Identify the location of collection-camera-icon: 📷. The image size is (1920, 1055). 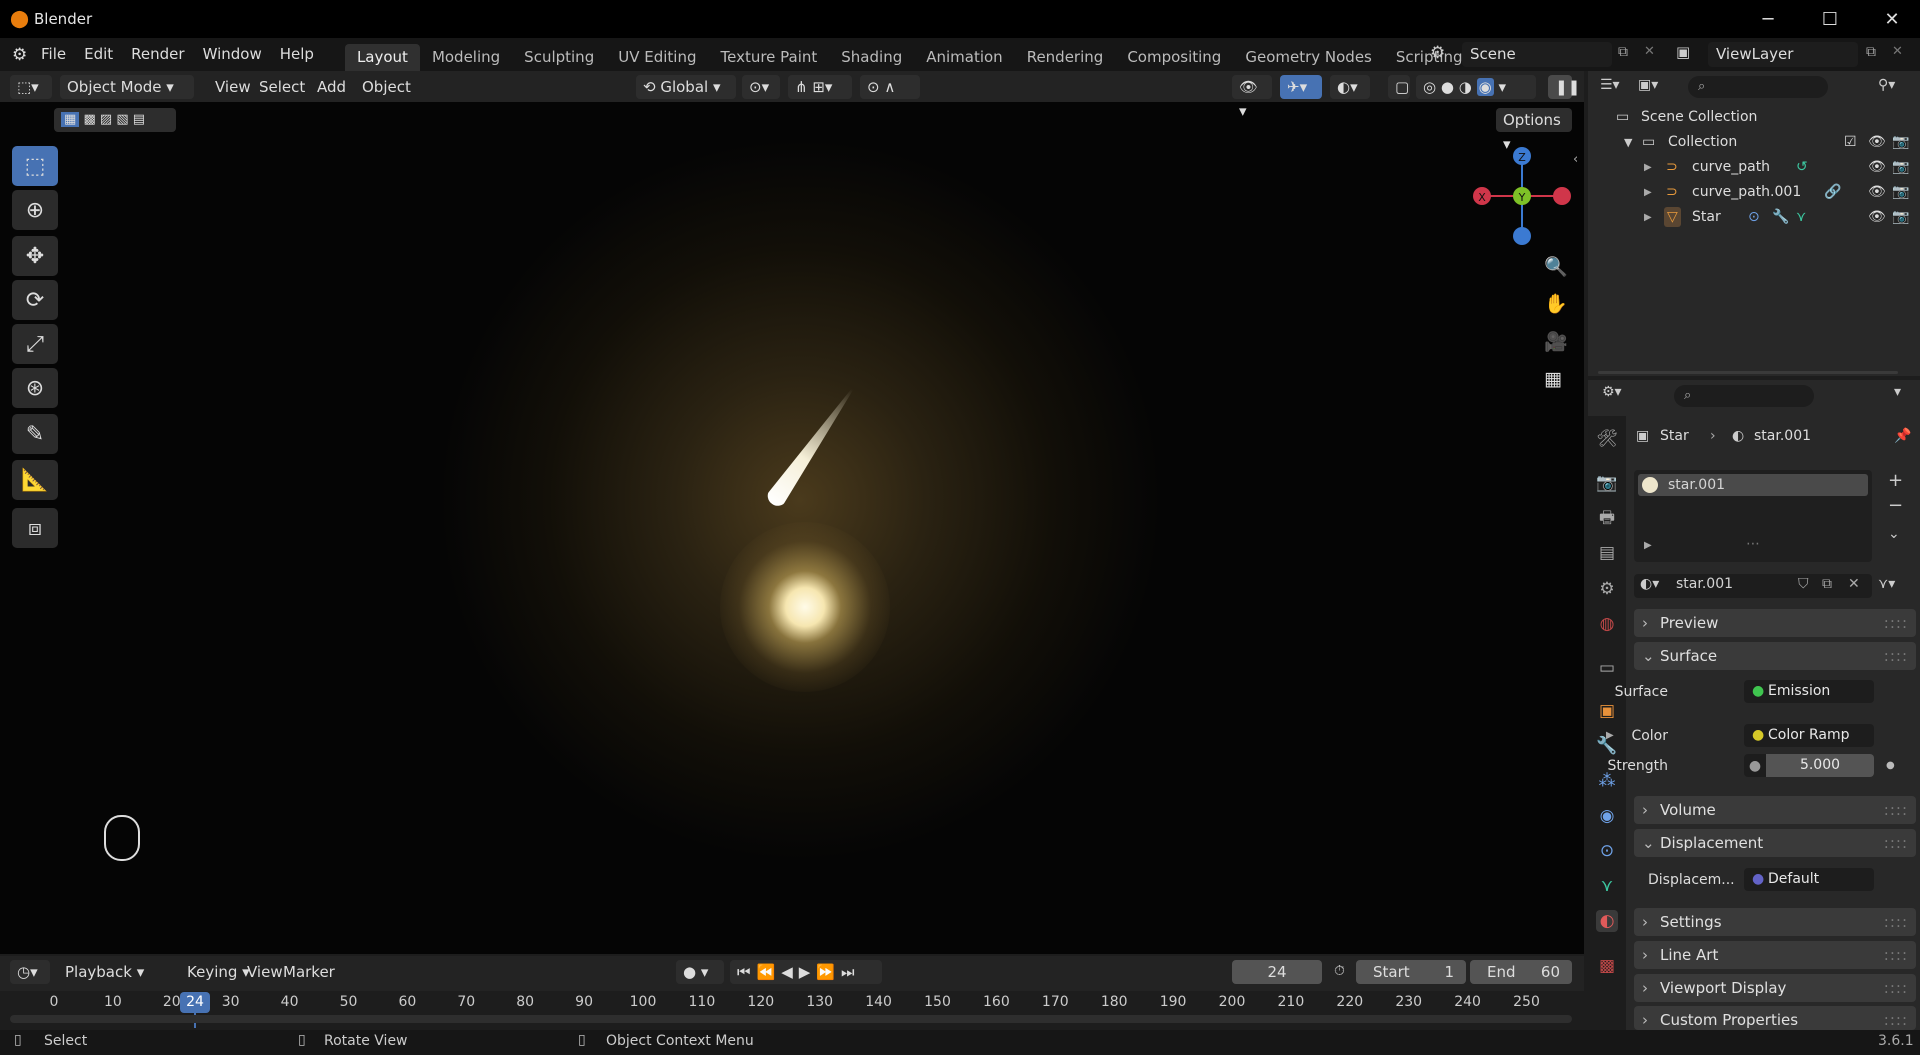
(1900, 142).